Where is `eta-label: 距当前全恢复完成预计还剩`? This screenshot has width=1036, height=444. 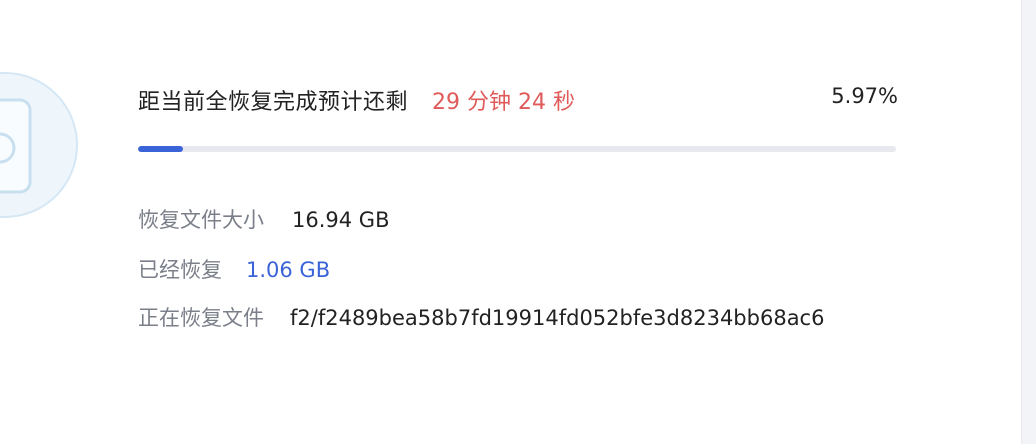
eta-label: 距当前全恢复完成预计还剩 is located at coordinates (273, 102).